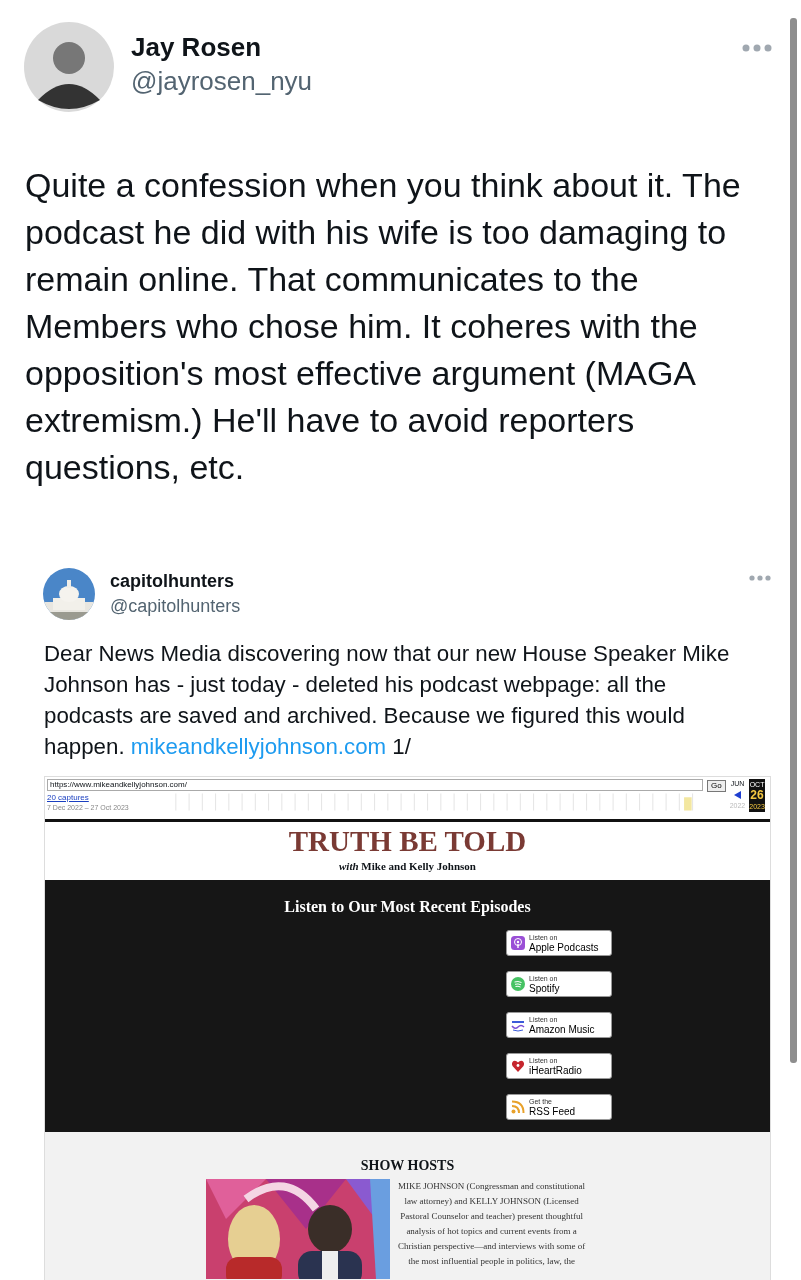 The image size is (801, 1280). I want to click on day-label: 26, so click(757, 795).